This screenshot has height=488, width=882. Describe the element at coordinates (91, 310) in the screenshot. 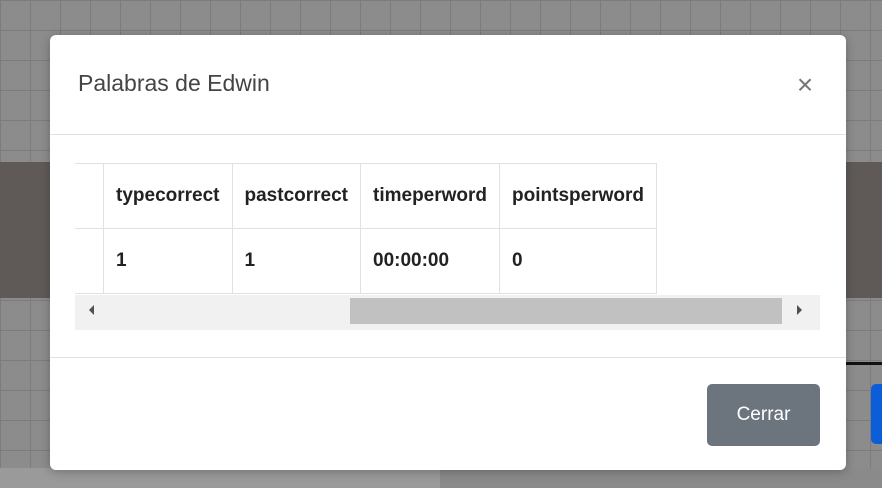

I see `scroll-left-icon` at that location.